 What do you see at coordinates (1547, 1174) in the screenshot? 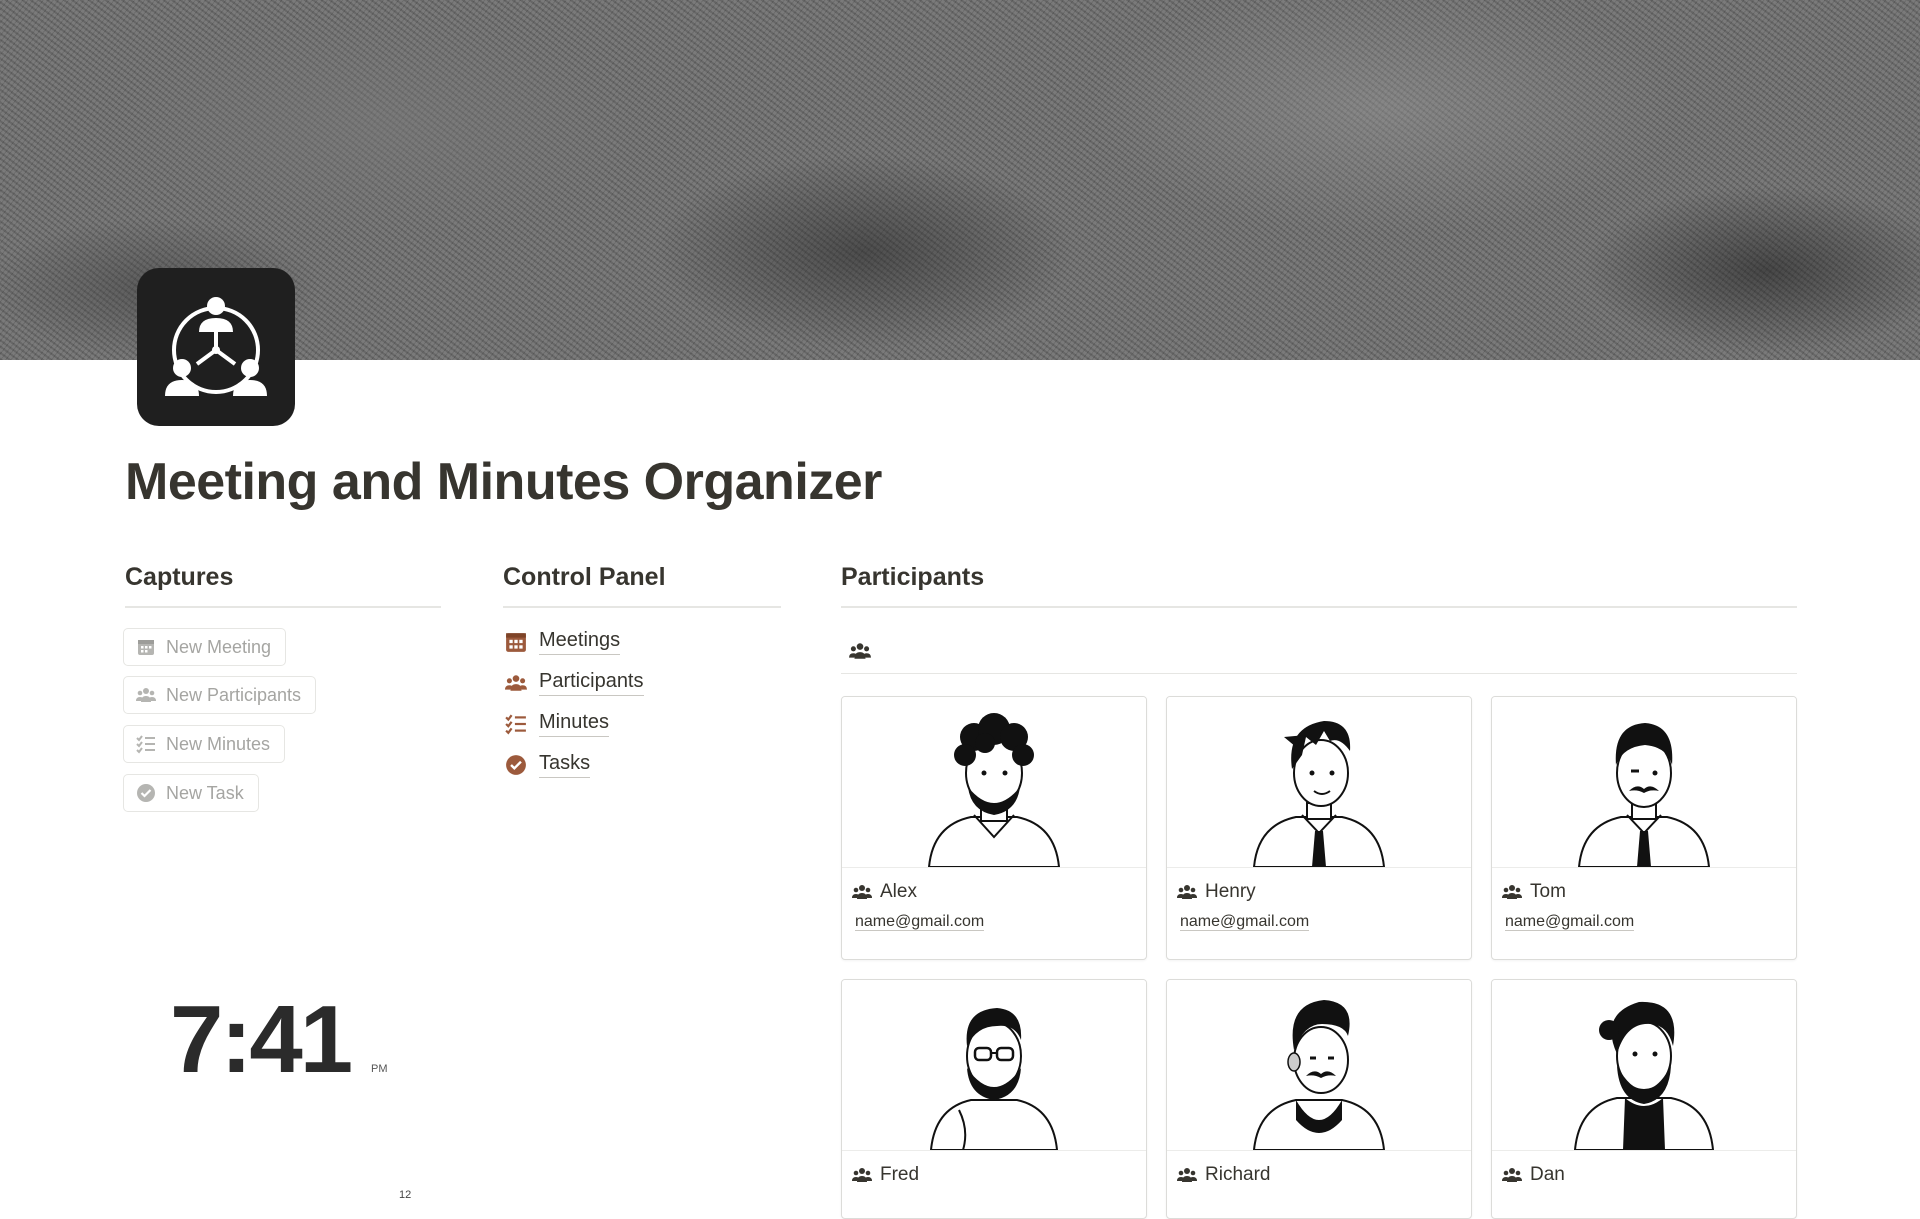
I see `participant-name: Dan` at bounding box center [1547, 1174].